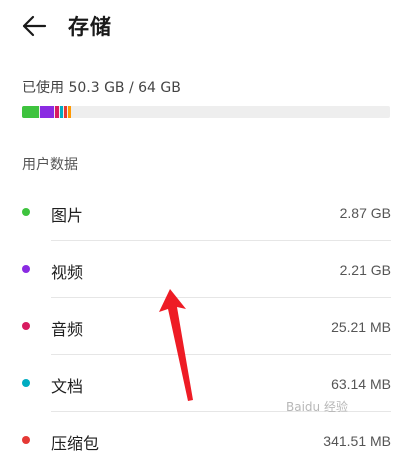  Describe the element at coordinates (206, 112) in the screenshot. I see `storage-usage-bar` at that location.